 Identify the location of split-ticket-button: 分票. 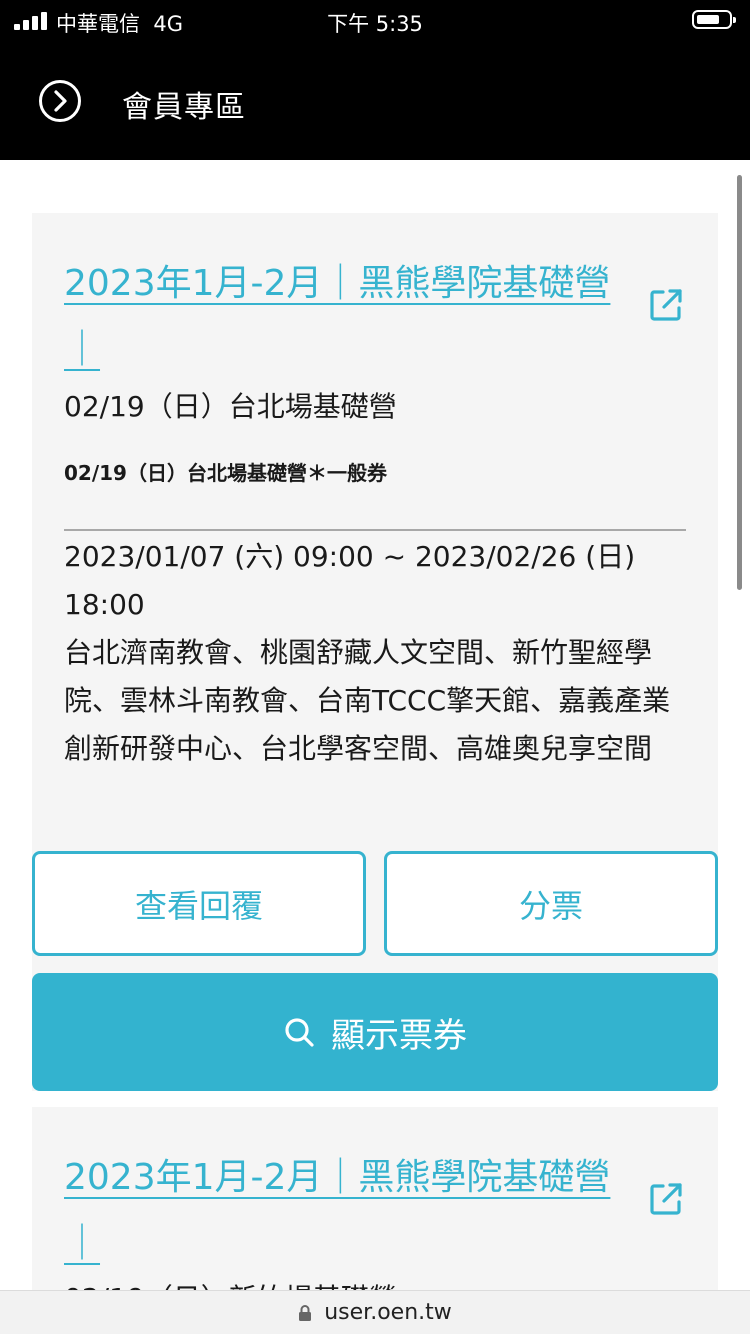
(551, 903).